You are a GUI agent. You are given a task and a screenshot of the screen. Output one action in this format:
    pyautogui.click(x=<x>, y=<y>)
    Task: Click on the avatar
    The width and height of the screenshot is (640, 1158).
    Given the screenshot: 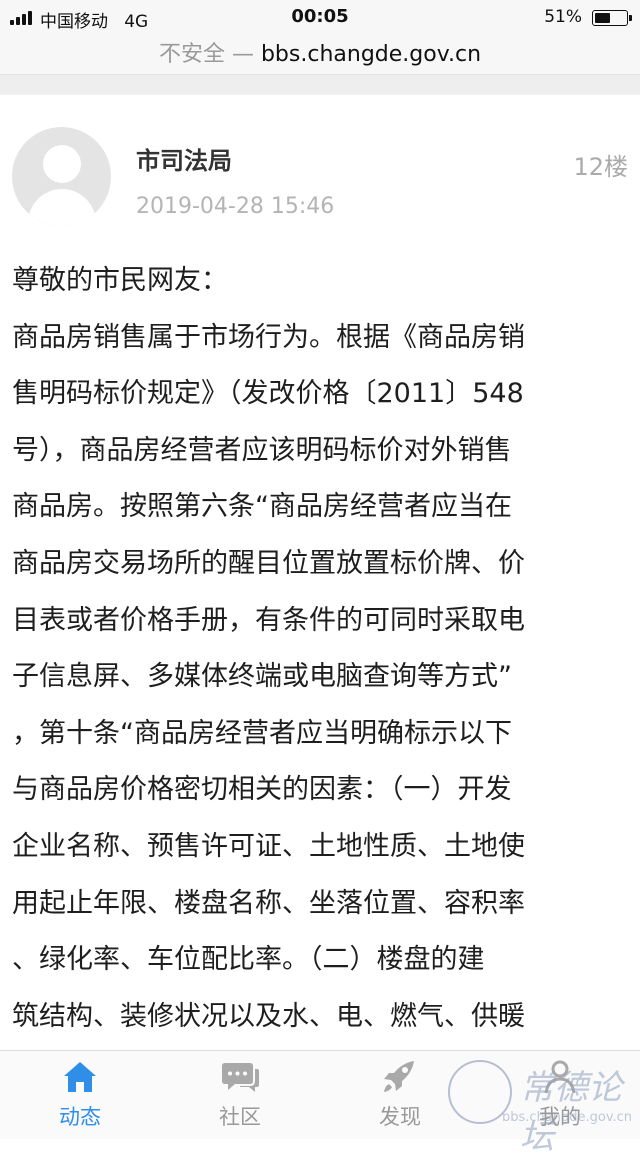 What is the action you would take?
    pyautogui.click(x=61, y=176)
    